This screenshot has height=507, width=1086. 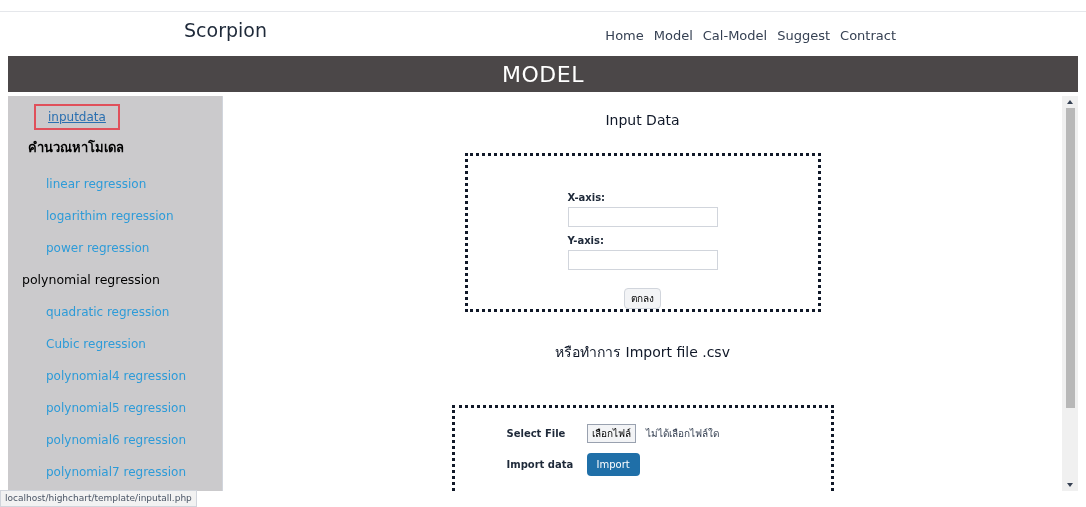 What do you see at coordinates (642, 352) in the screenshot?
I see `import-heading: หรือทำการ Import file .csv` at bounding box center [642, 352].